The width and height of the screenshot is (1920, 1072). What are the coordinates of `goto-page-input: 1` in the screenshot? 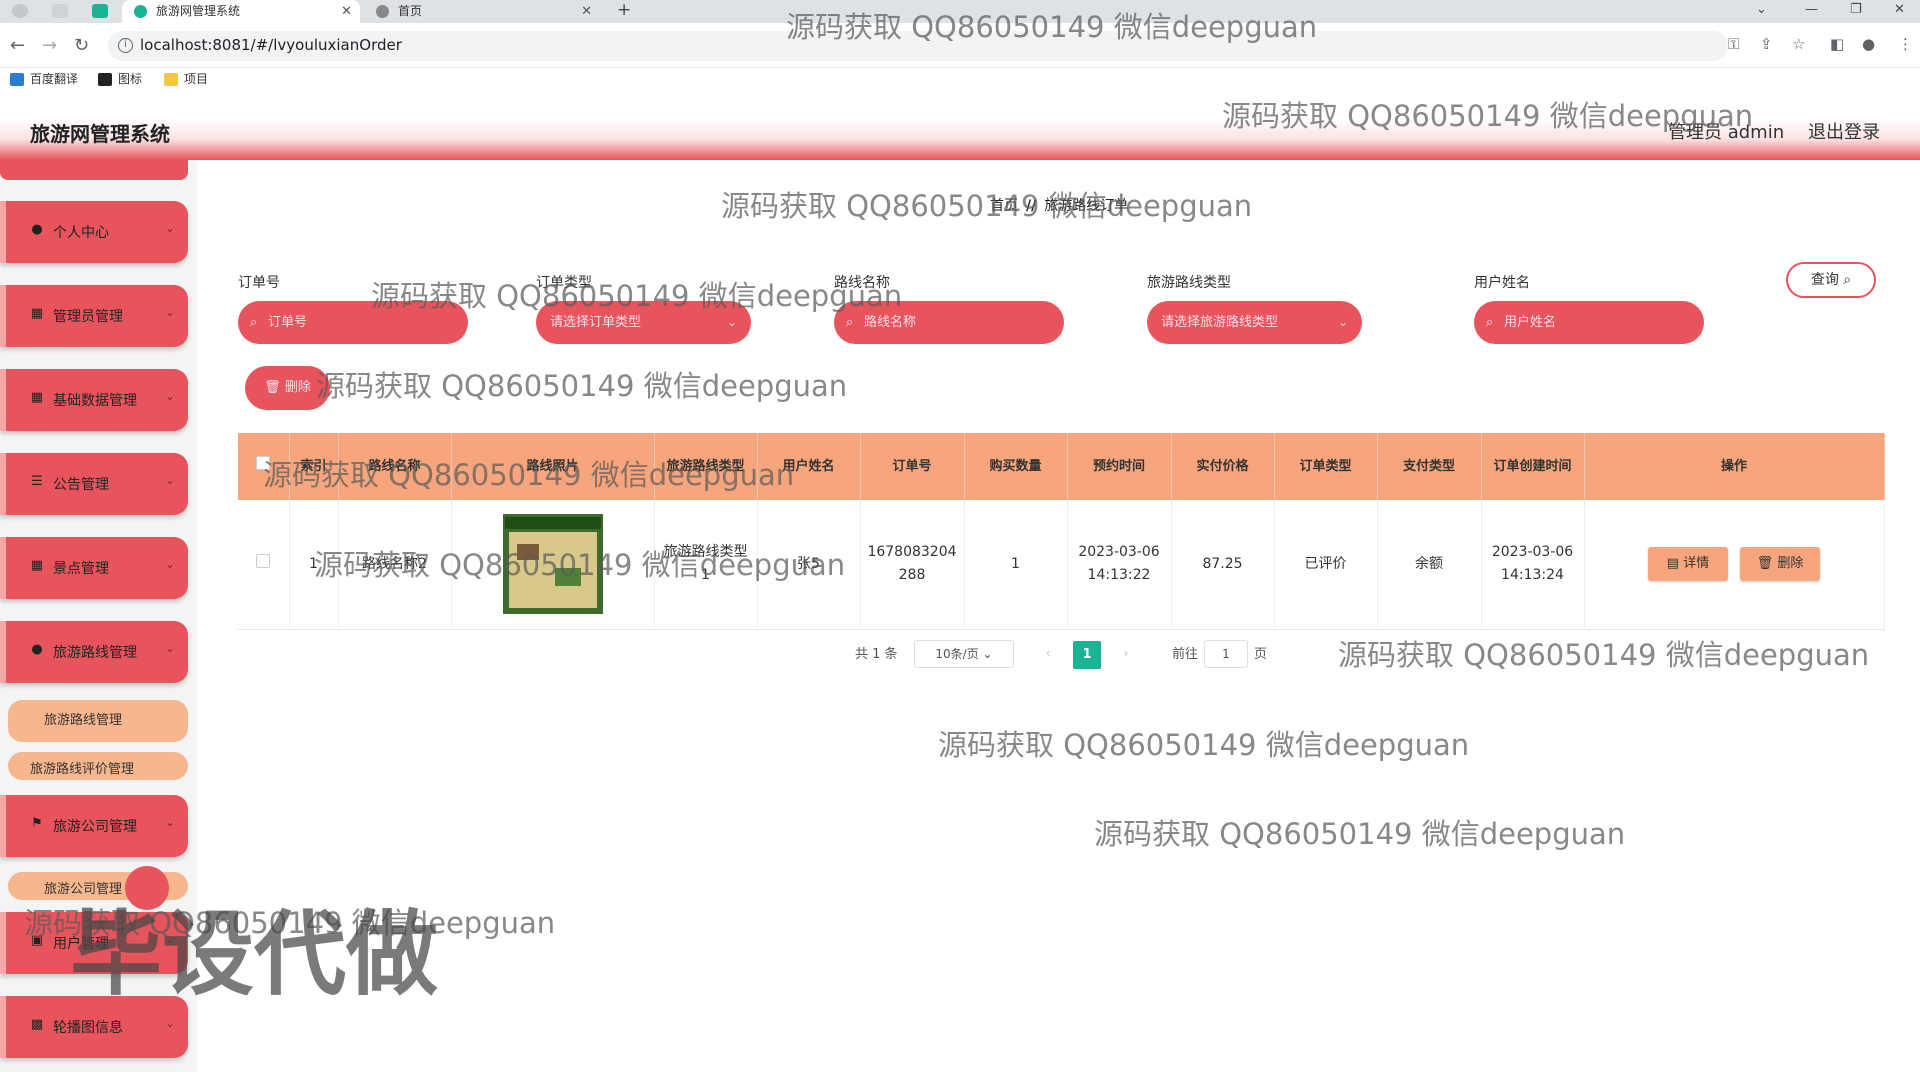 It's located at (1226, 654).